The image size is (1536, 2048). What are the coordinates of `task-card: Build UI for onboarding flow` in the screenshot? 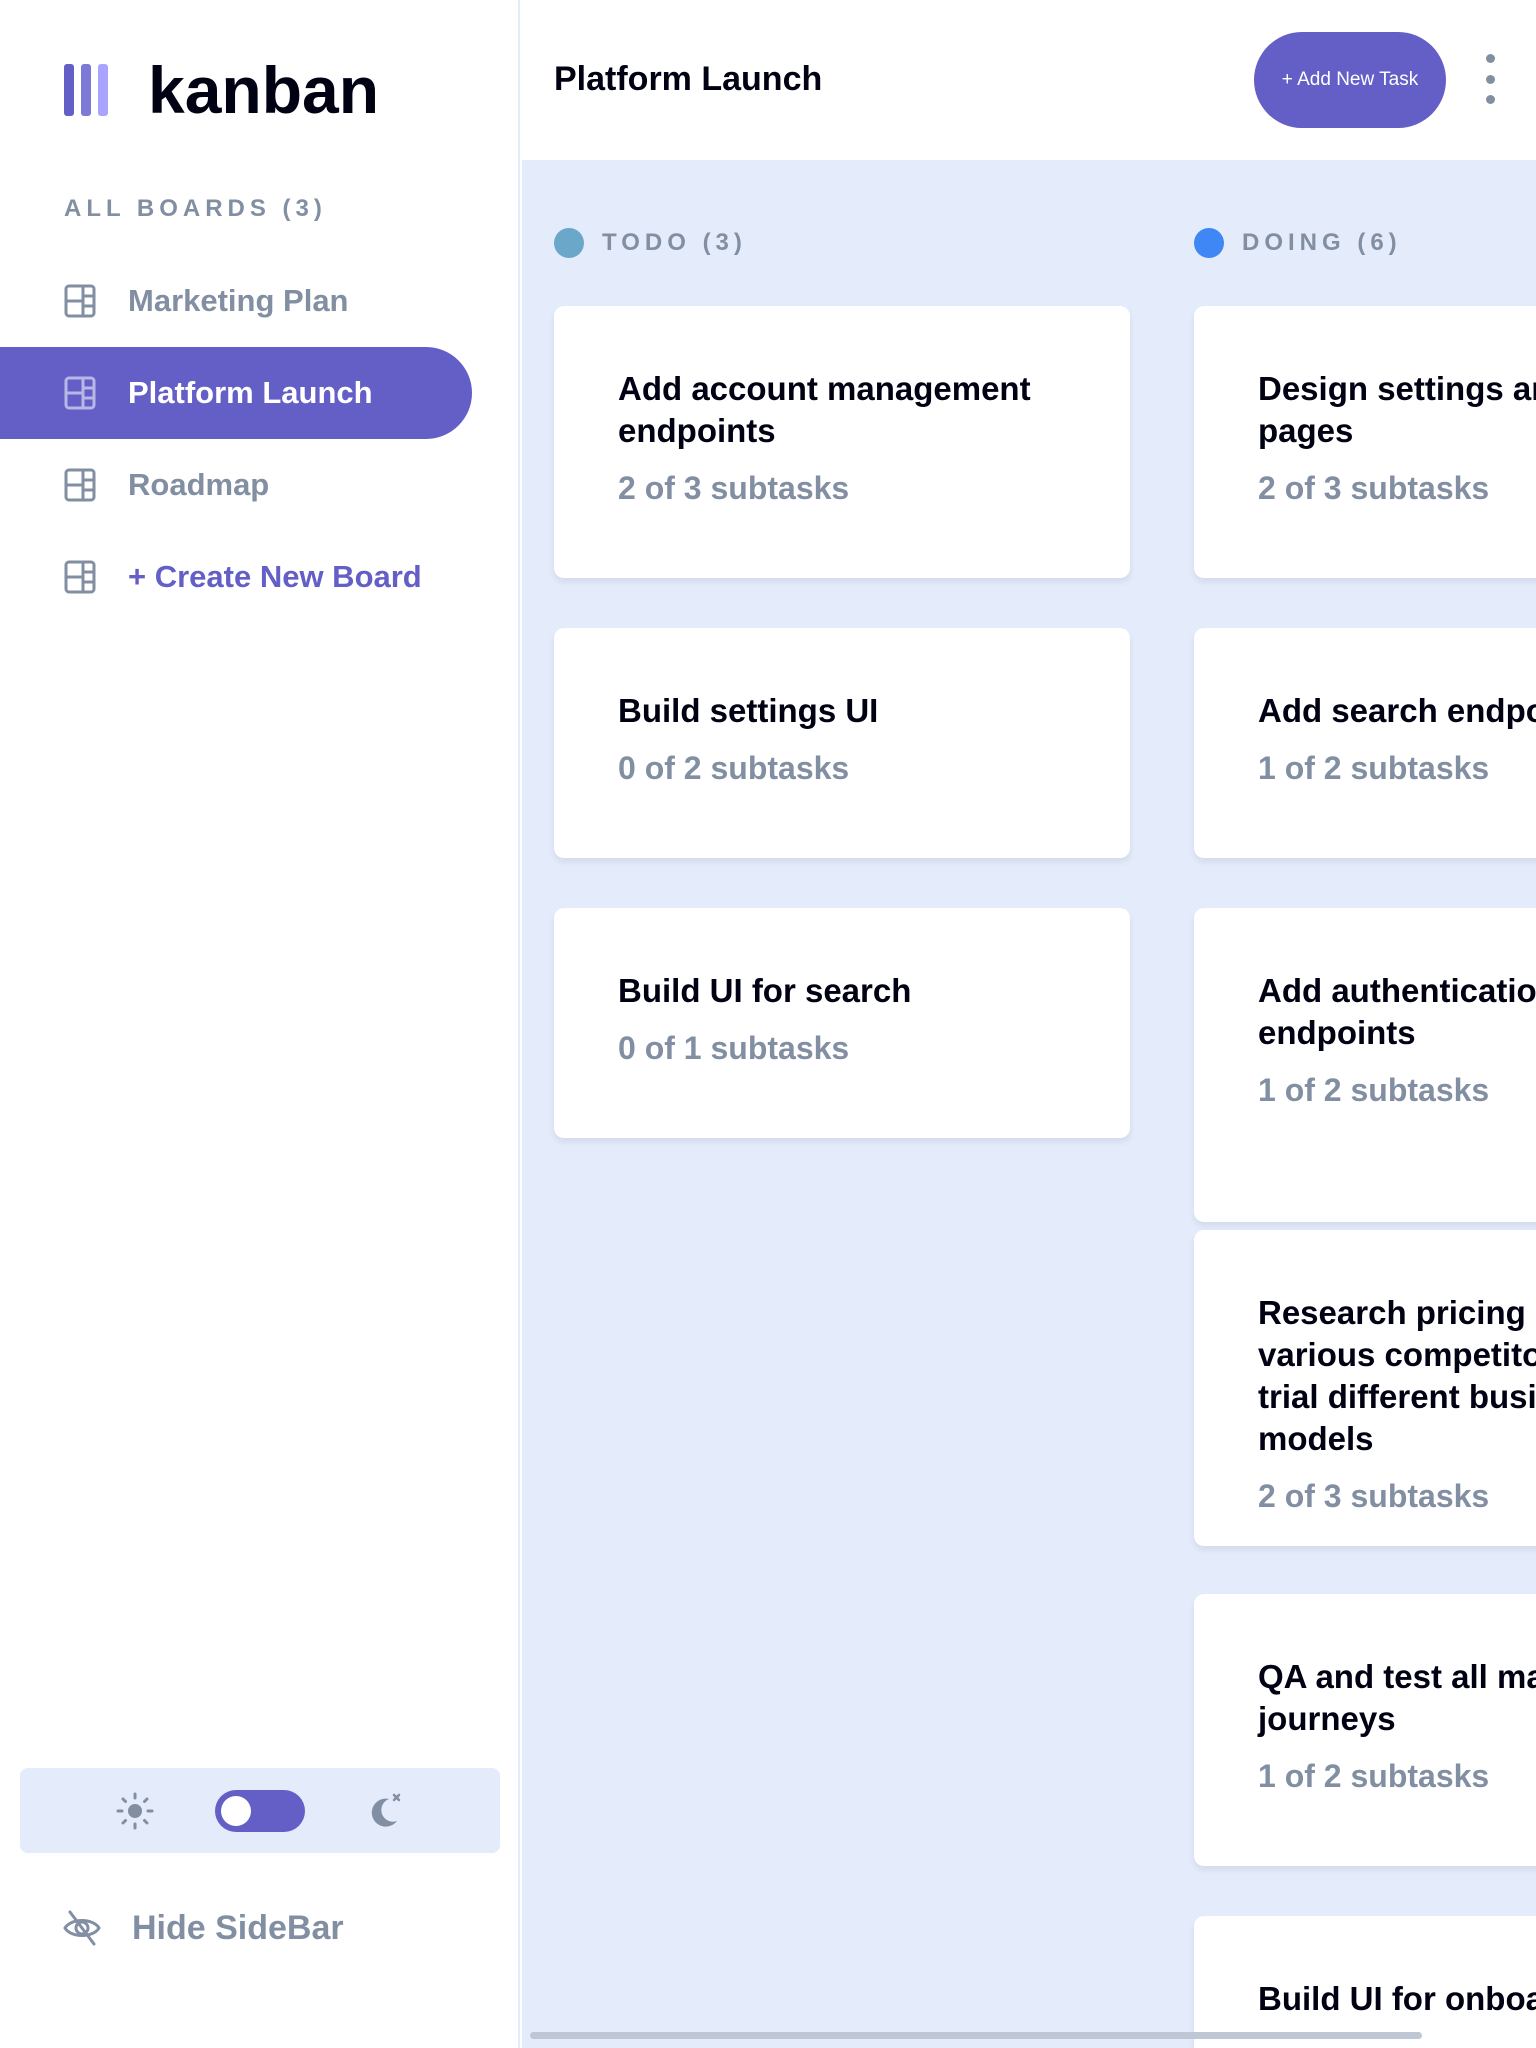 It's located at (1365, 1982).